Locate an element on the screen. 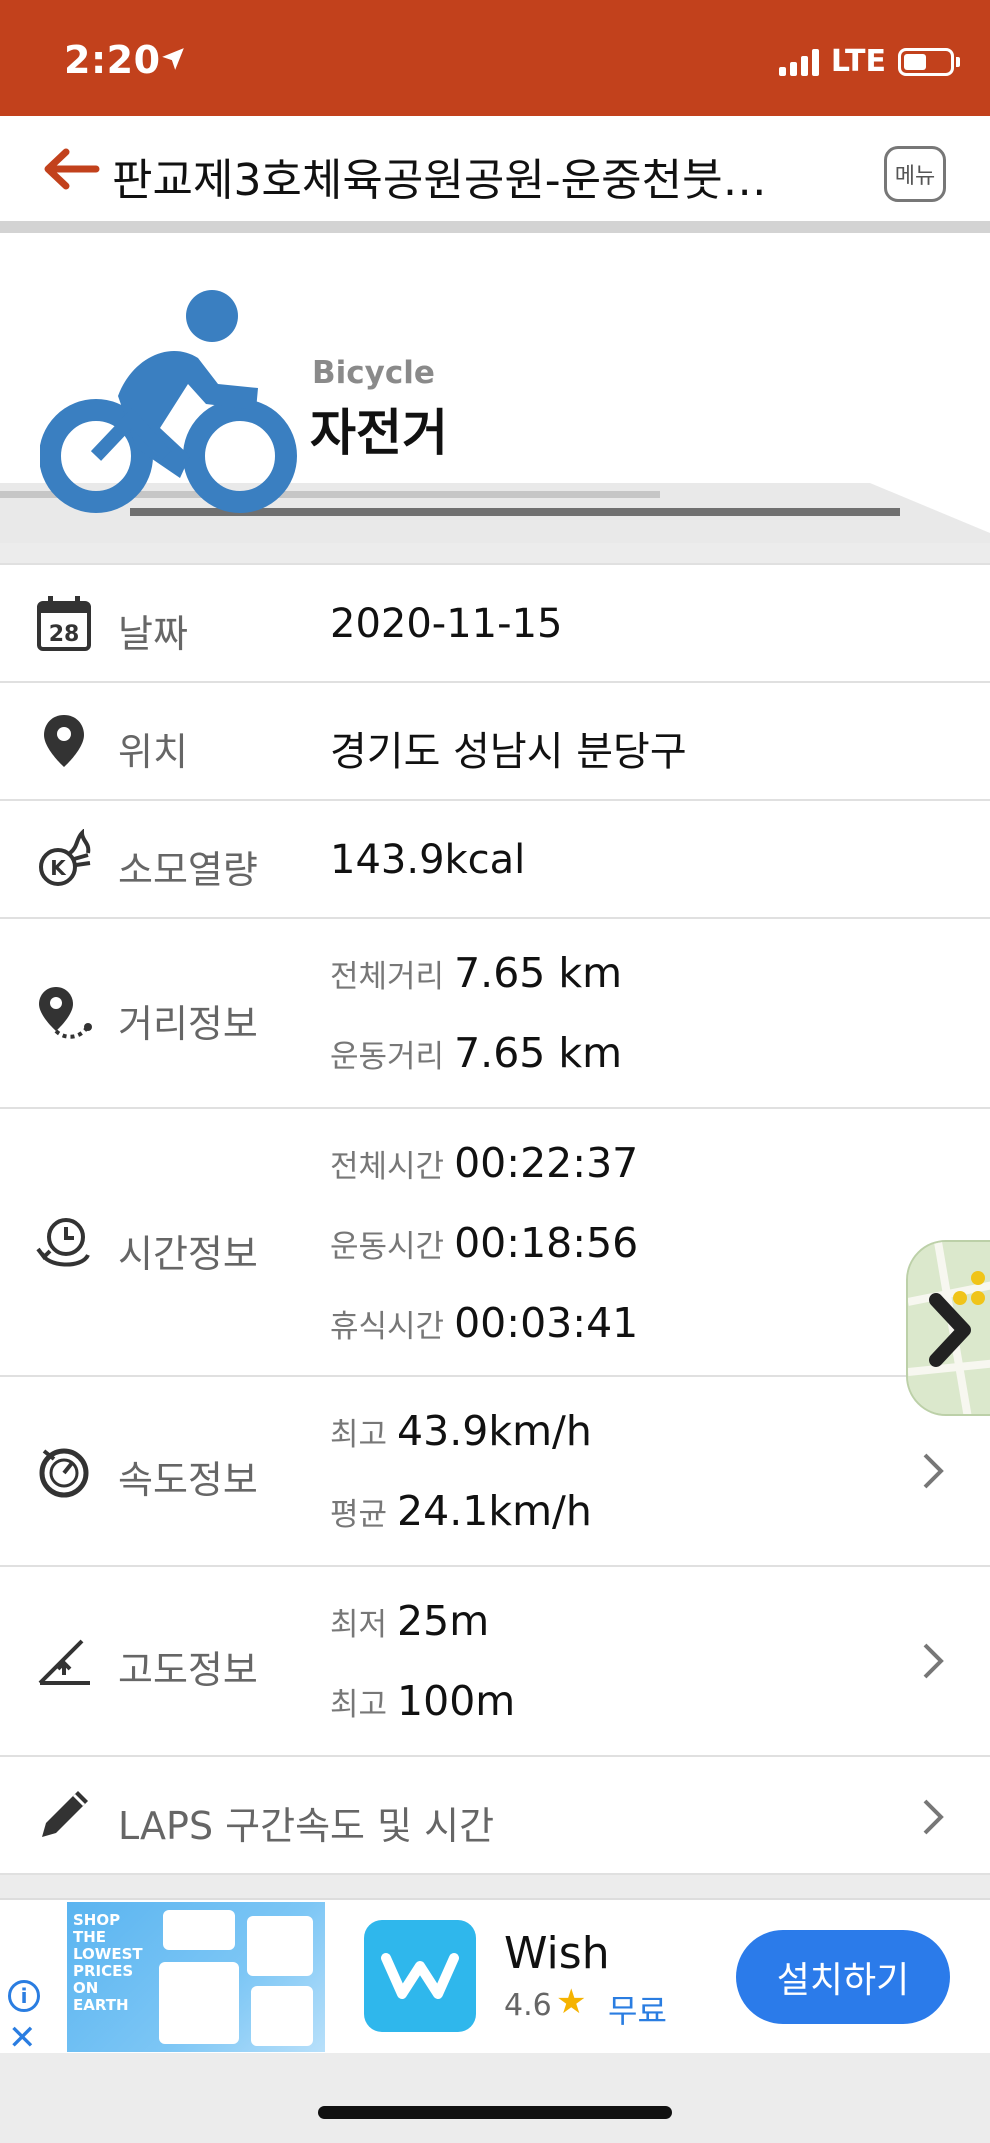 Image resolution: width=990 pixels, height=2143 pixels. star-icon: ★ is located at coordinates (571, 2002).